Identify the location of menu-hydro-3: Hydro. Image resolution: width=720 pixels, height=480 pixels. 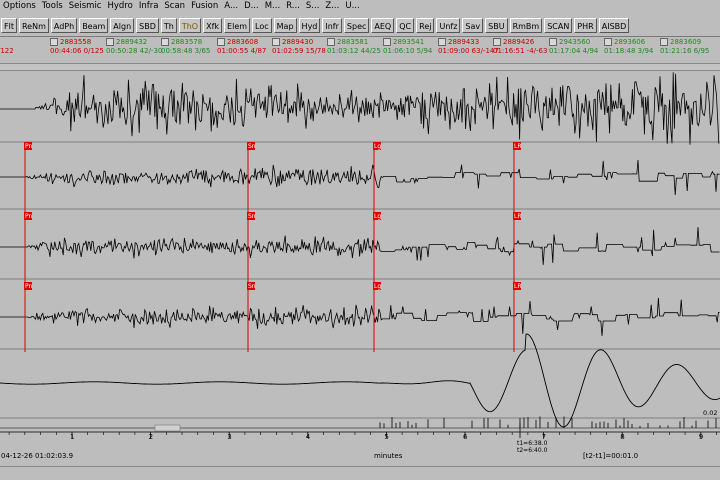
(119, 6).